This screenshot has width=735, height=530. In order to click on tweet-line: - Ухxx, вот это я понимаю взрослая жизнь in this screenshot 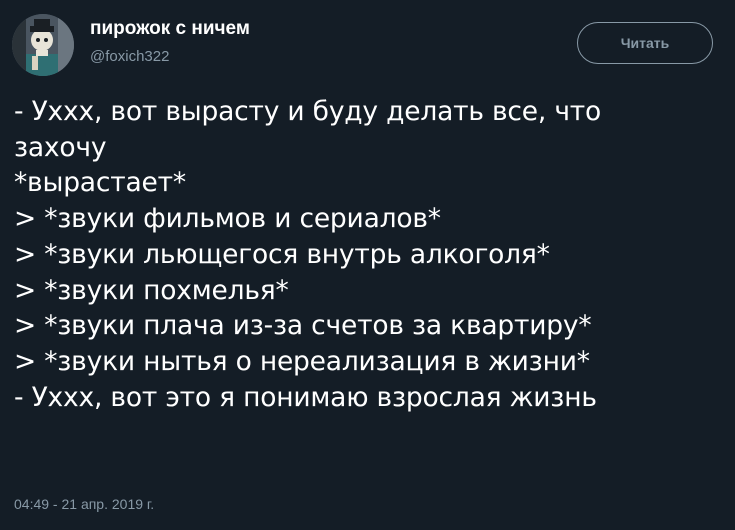, I will do `click(305, 397)`.